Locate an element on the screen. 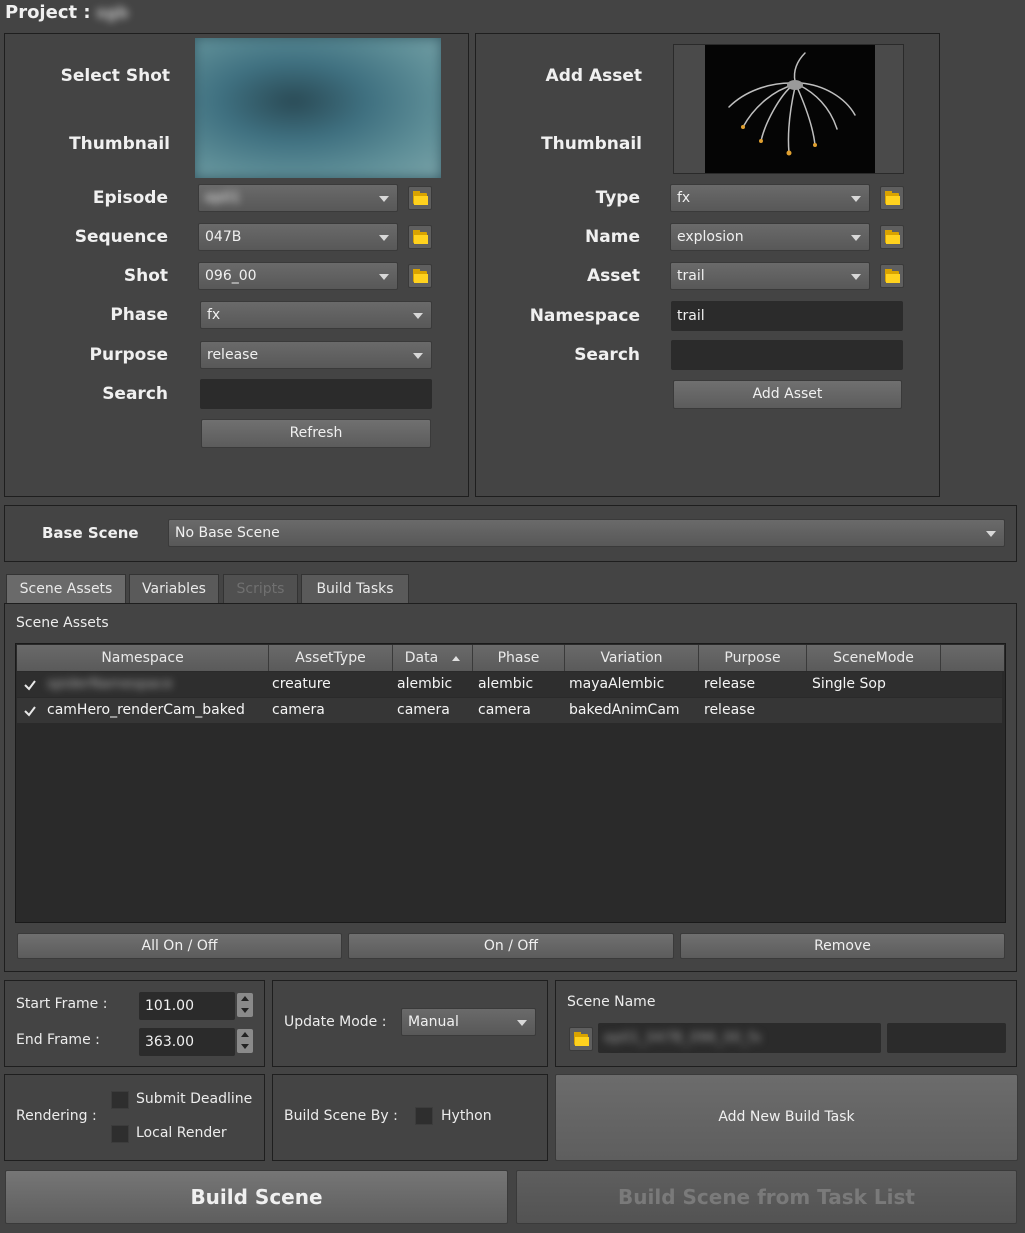 The width and height of the screenshot is (1025, 1233). update-mode-dropdown: Manual is located at coordinates (468, 1022).